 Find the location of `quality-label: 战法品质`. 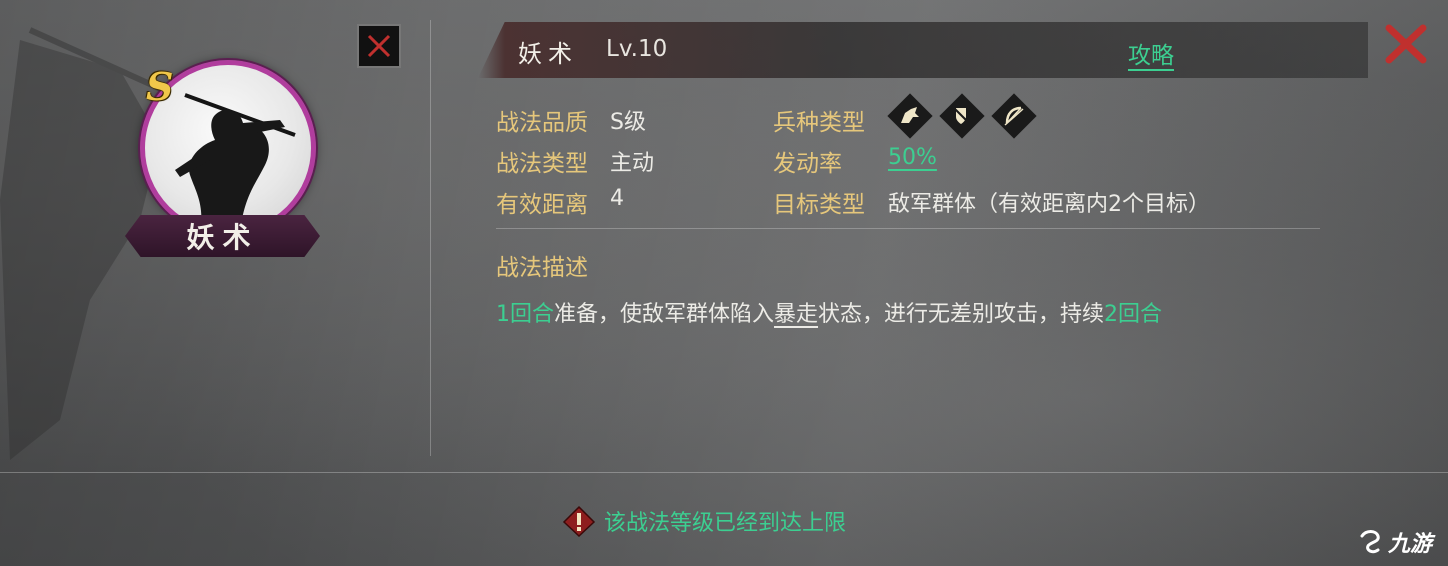

quality-label: 战法品质 is located at coordinates (542, 123).